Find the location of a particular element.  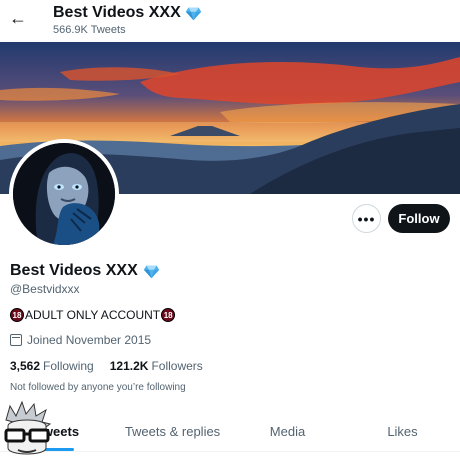

not-followed-note: Not followed by anyone you’re following is located at coordinates (98, 387).